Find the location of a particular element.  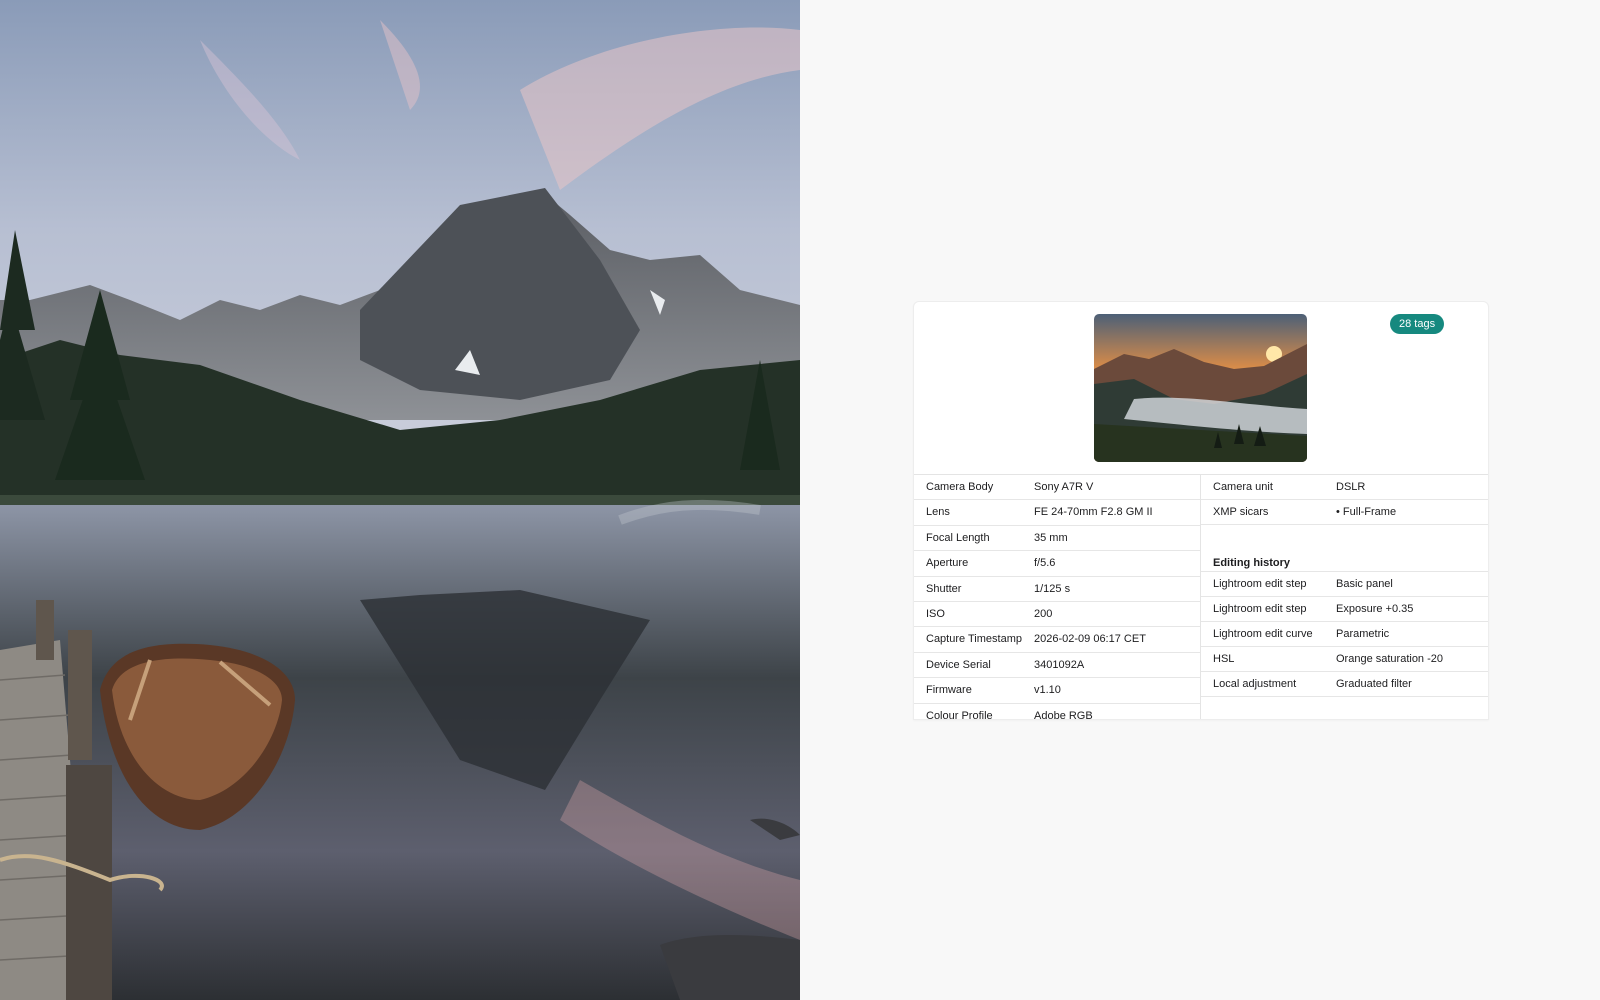

exif-label: Colour Profile is located at coordinates (959, 714).